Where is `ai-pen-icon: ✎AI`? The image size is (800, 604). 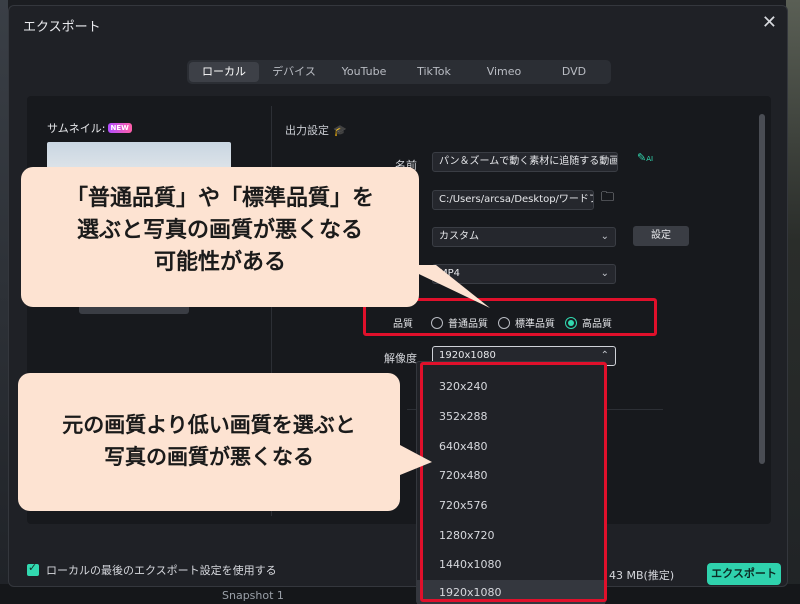 ai-pen-icon: ✎AI is located at coordinates (645, 157).